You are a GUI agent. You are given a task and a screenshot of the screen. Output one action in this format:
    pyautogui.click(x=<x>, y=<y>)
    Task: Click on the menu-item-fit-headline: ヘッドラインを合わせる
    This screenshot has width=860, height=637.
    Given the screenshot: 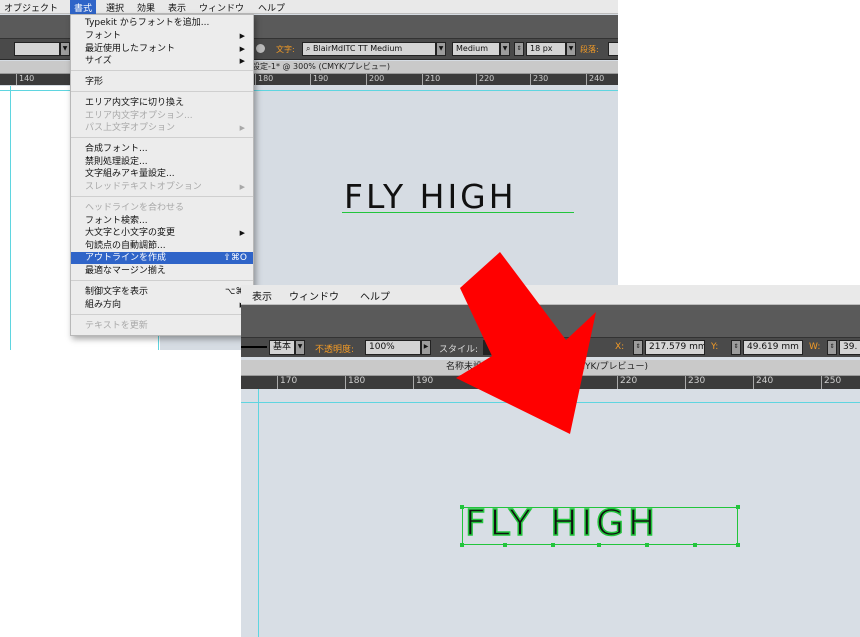 What is the action you would take?
    pyautogui.click(x=135, y=208)
    